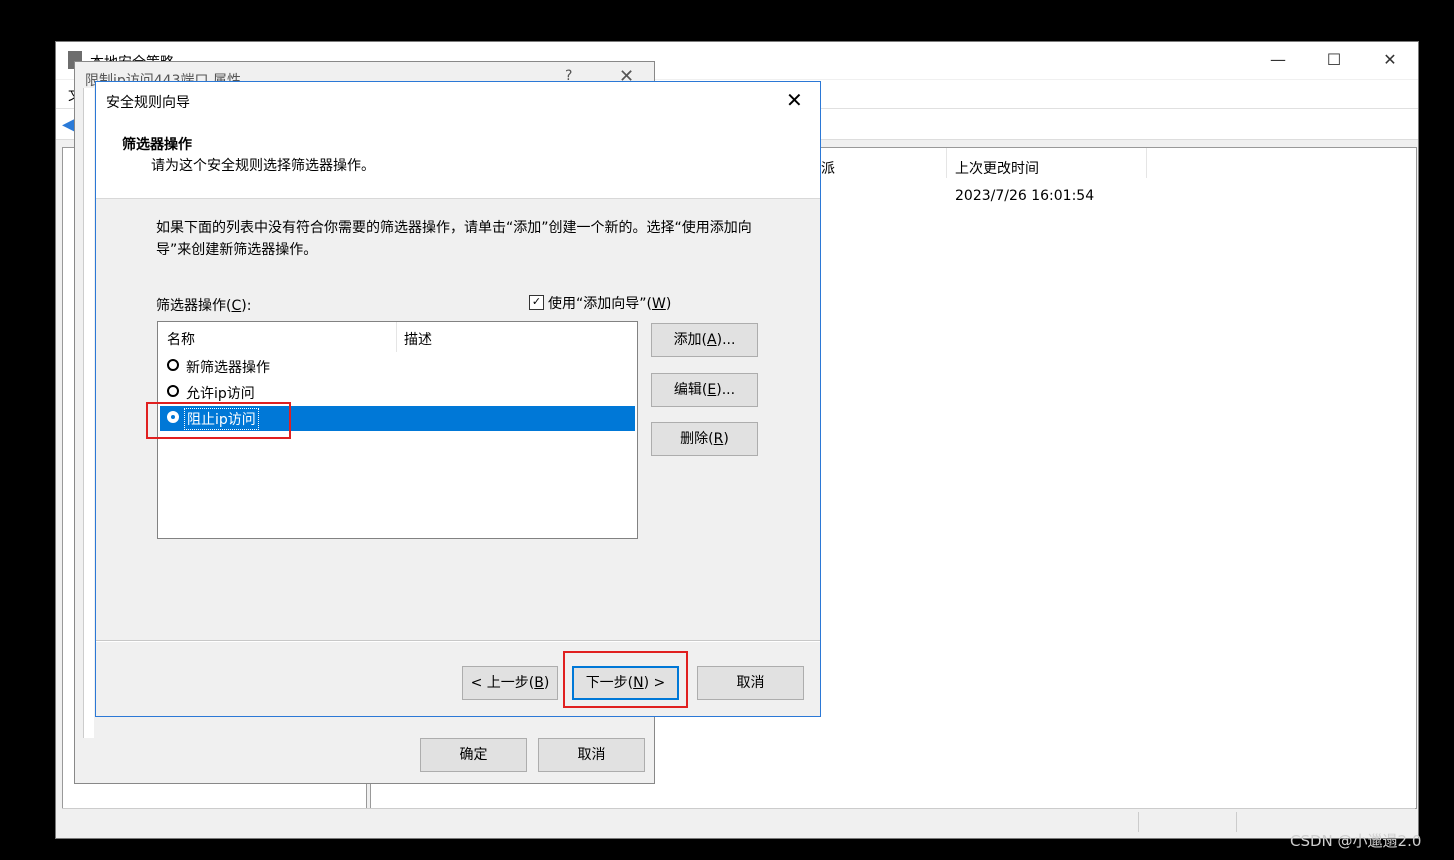 The width and height of the screenshot is (1454, 860). I want to click on back-button: < 上一步(B), so click(510, 683).